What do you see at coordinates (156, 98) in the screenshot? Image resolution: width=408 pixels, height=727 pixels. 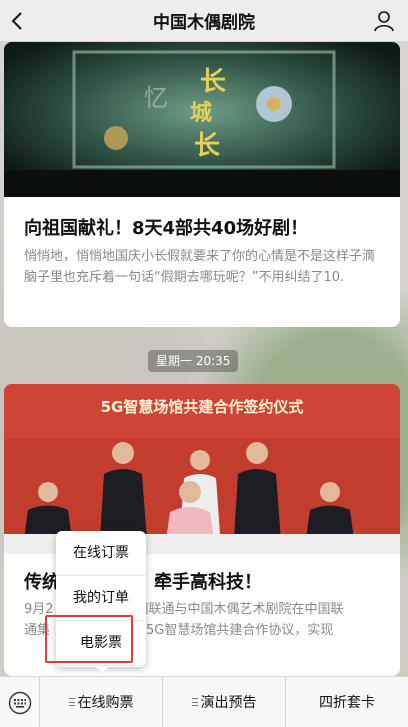 I see `svg-text: 忆` at bounding box center [156, 98].